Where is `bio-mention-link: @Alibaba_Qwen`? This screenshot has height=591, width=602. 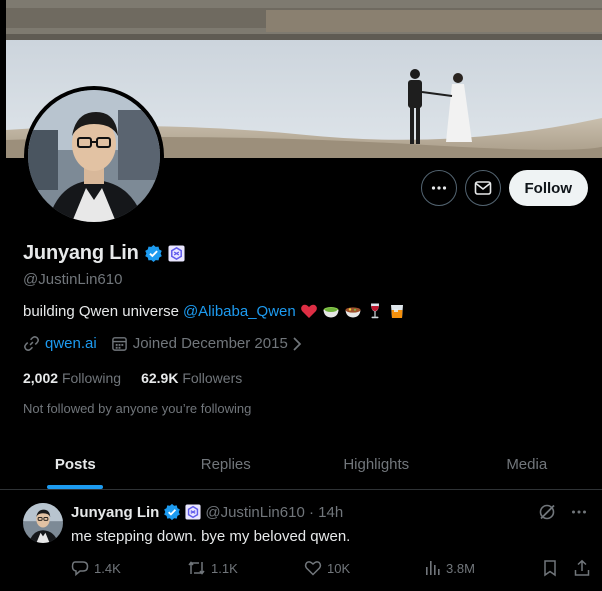 bio-mention-link: @Alibaba_Qwen is located at coordinates (239, 311).